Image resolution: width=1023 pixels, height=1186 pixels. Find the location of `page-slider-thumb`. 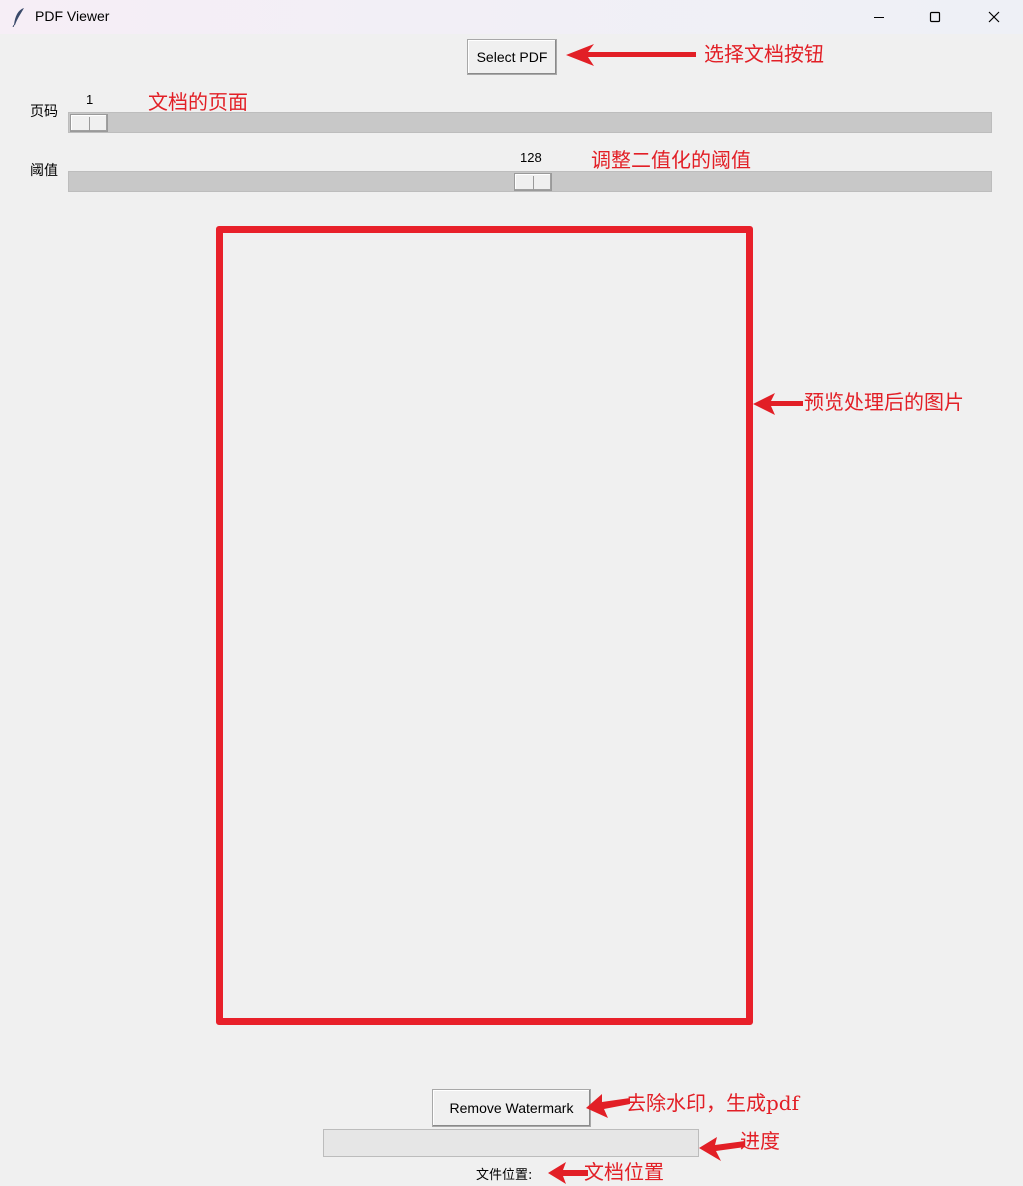

page-slider-thumb is located at coordinates (89, 123).